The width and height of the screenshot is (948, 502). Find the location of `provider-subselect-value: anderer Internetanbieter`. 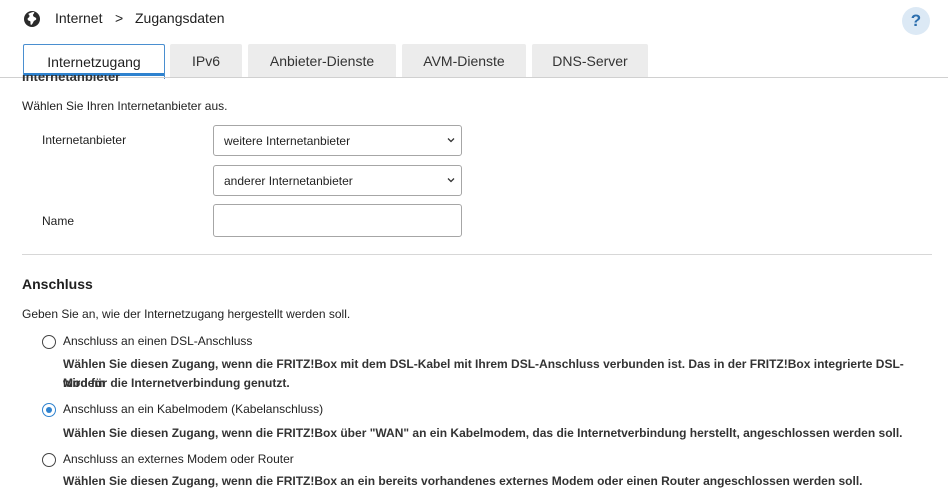

provider-subselect-value: anderer Internetanbieter is located at coordinates (288, 181).